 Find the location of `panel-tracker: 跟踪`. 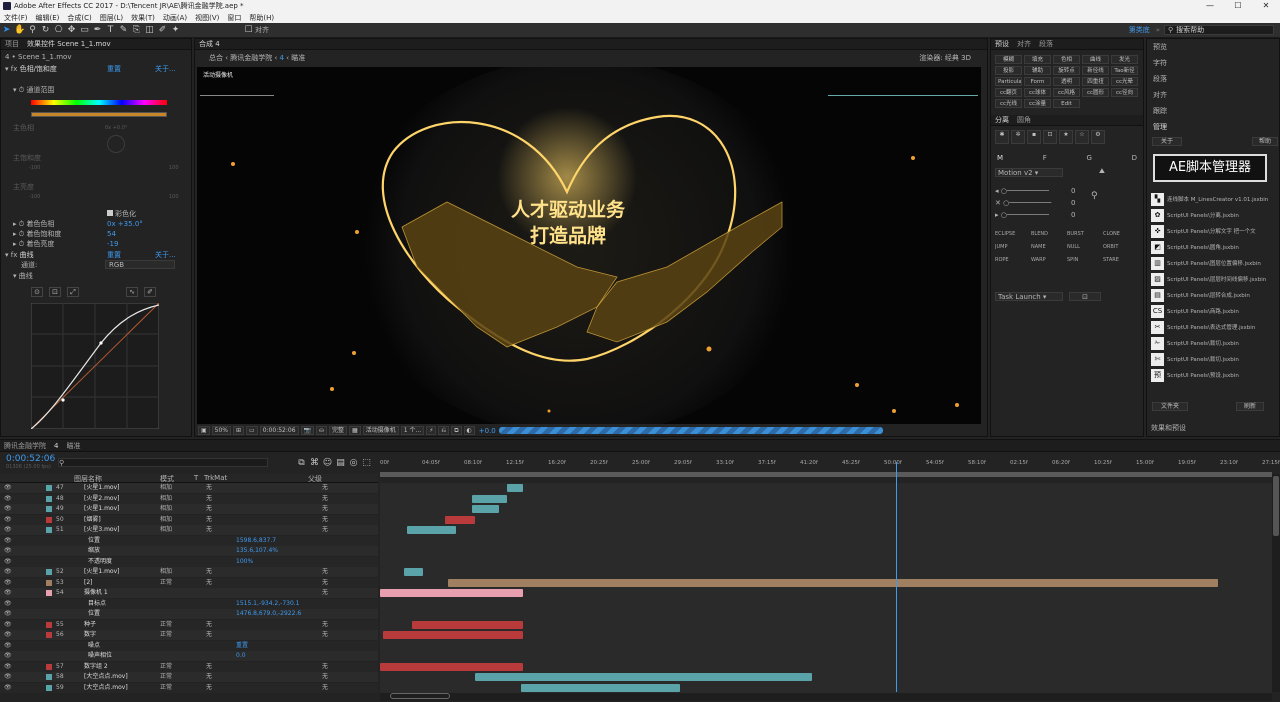

panel-tracker: 跟踪 is located at coordinates (1160, 111).